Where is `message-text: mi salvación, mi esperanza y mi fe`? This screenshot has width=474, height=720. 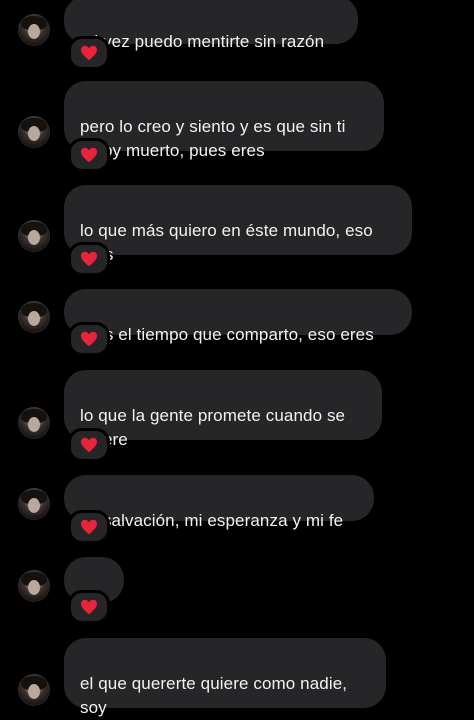 message-text: mi salvación, mi esperanza y mi fe is located at coordinates (212, 520).